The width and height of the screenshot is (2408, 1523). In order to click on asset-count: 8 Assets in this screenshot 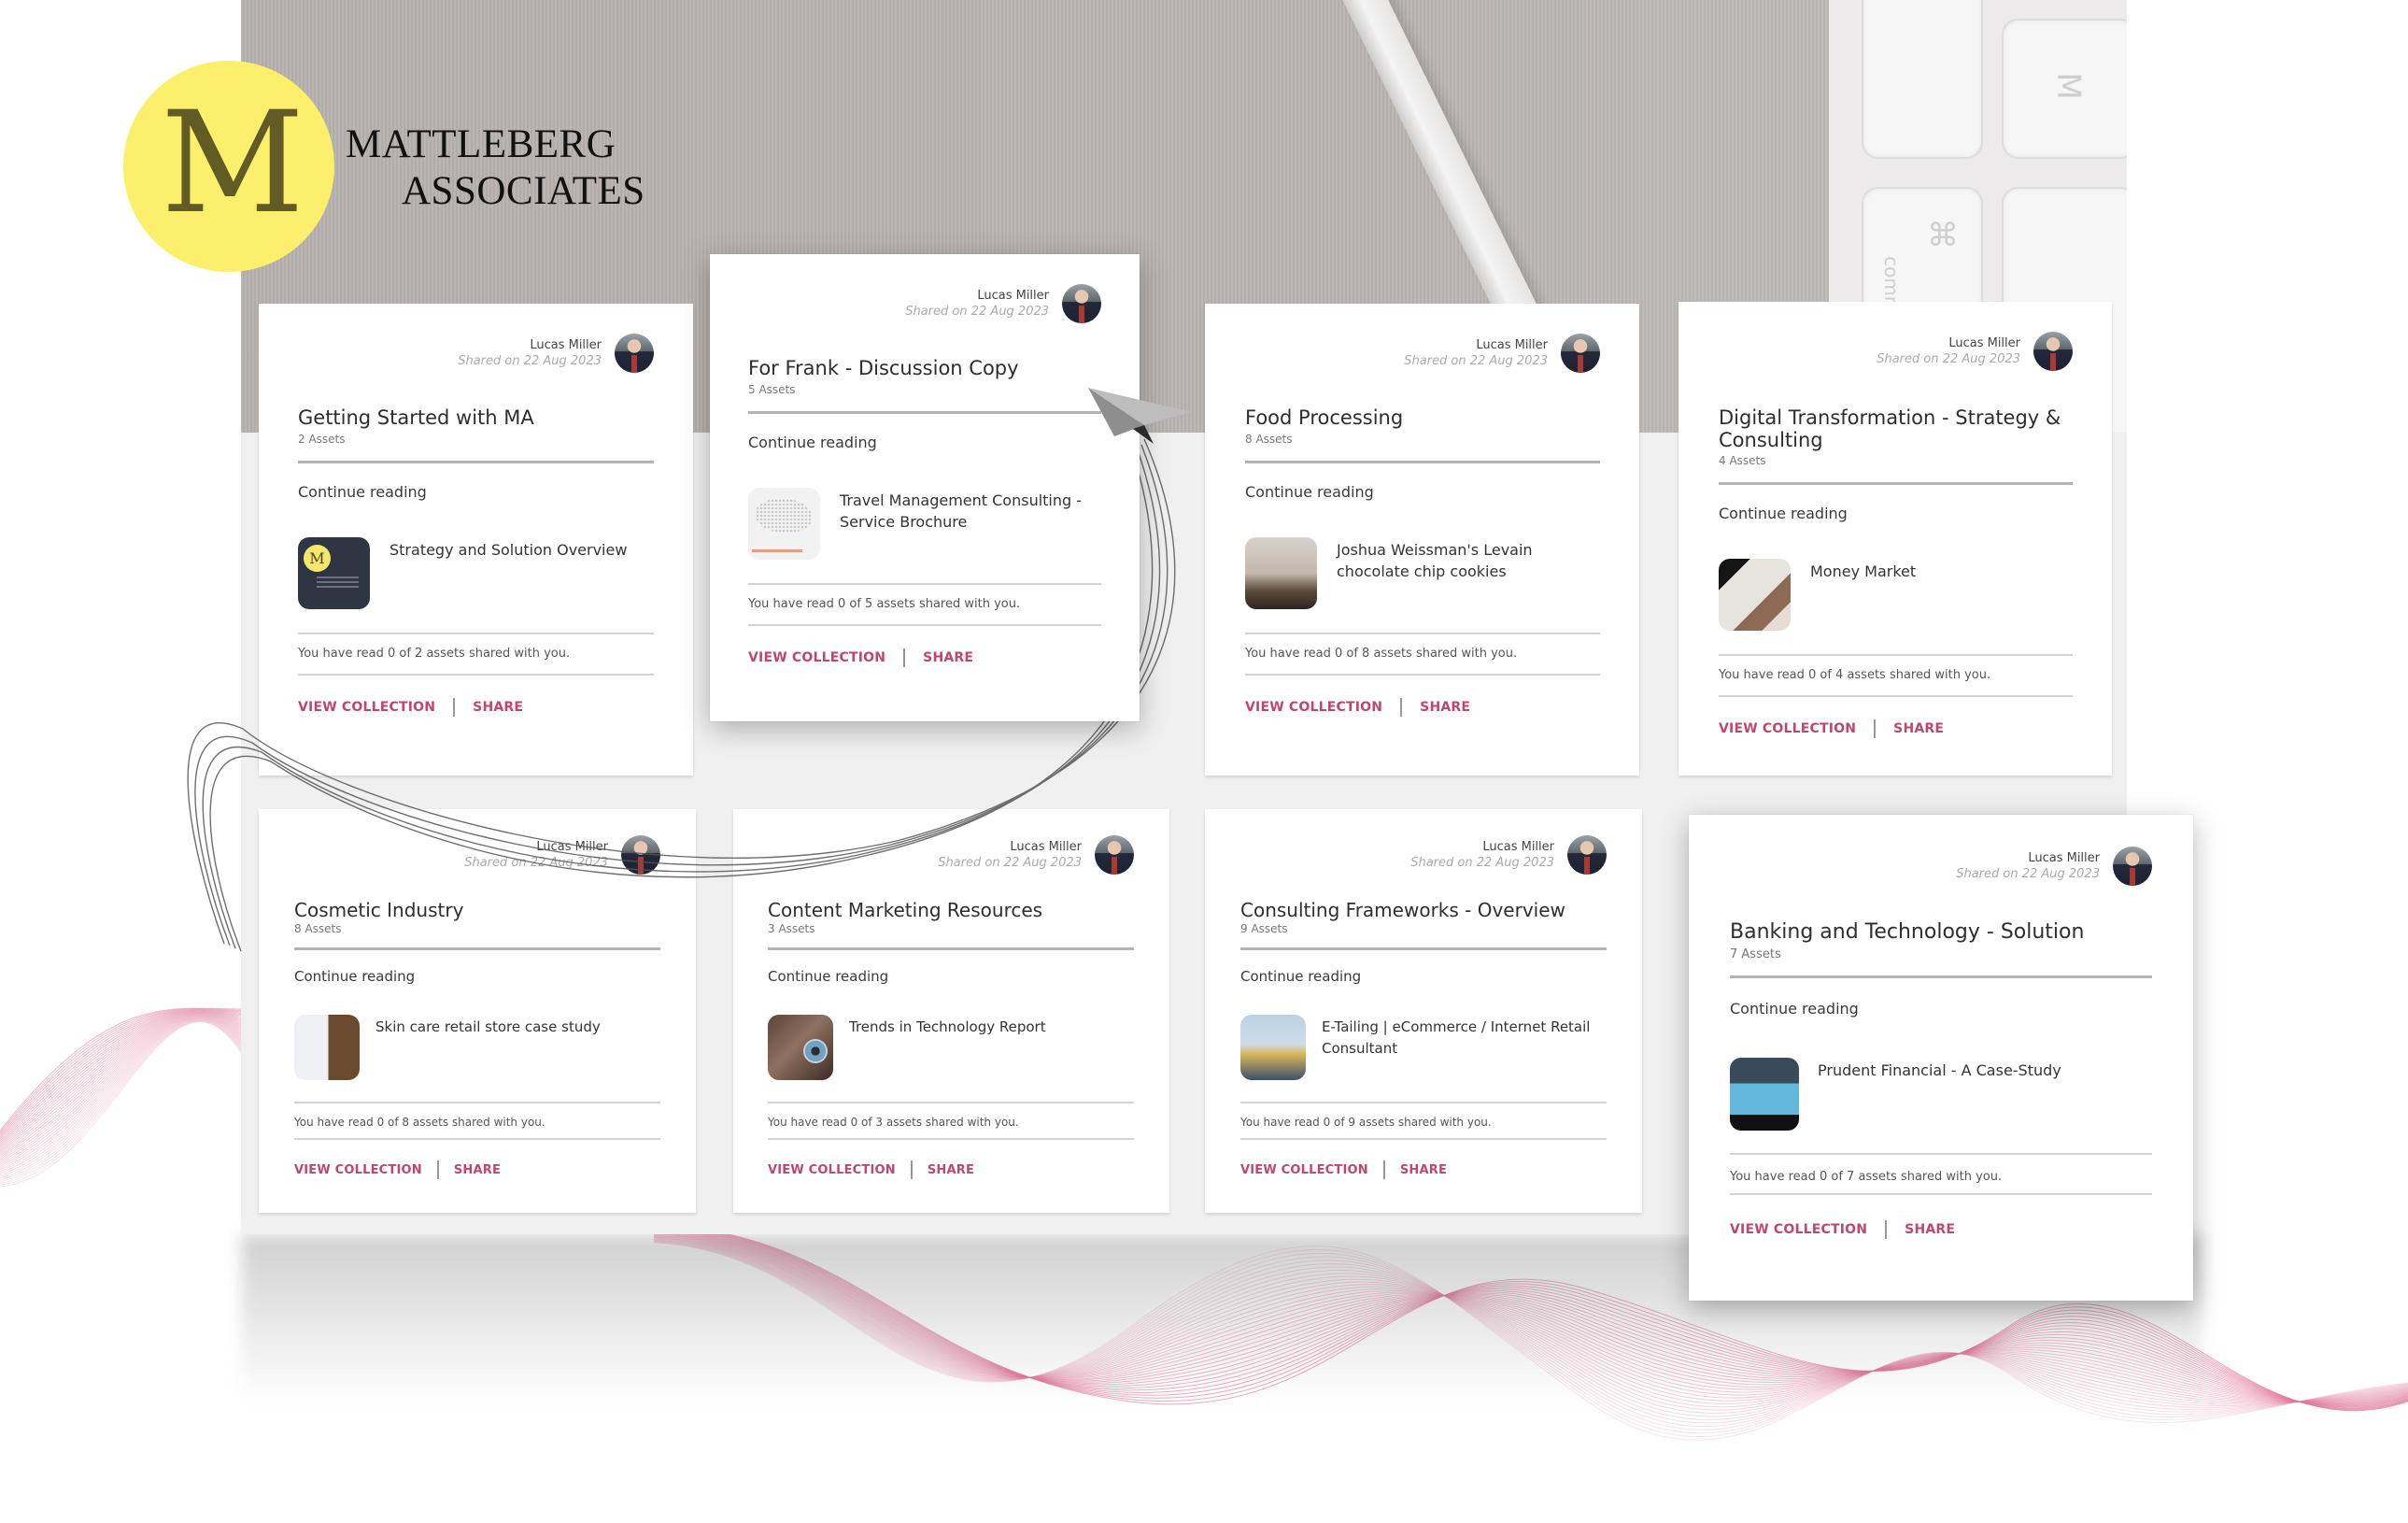, I will do `click(318, 928)`.